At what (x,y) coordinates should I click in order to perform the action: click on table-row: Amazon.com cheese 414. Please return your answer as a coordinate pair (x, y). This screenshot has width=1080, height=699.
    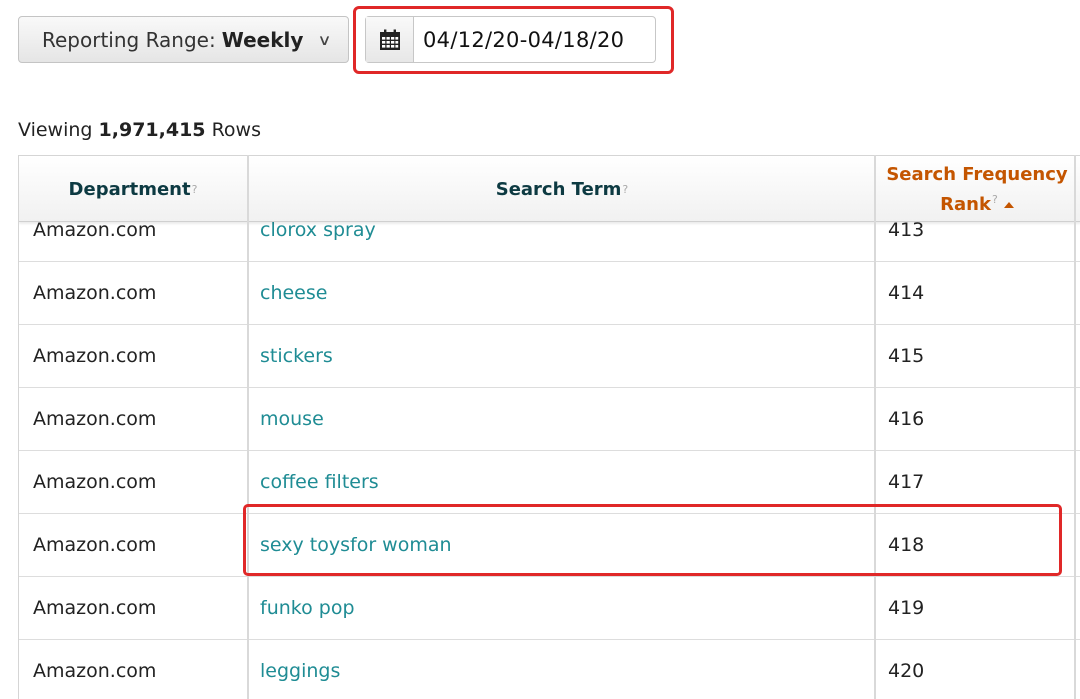
    Looking at the image, I should click on (549, 293).